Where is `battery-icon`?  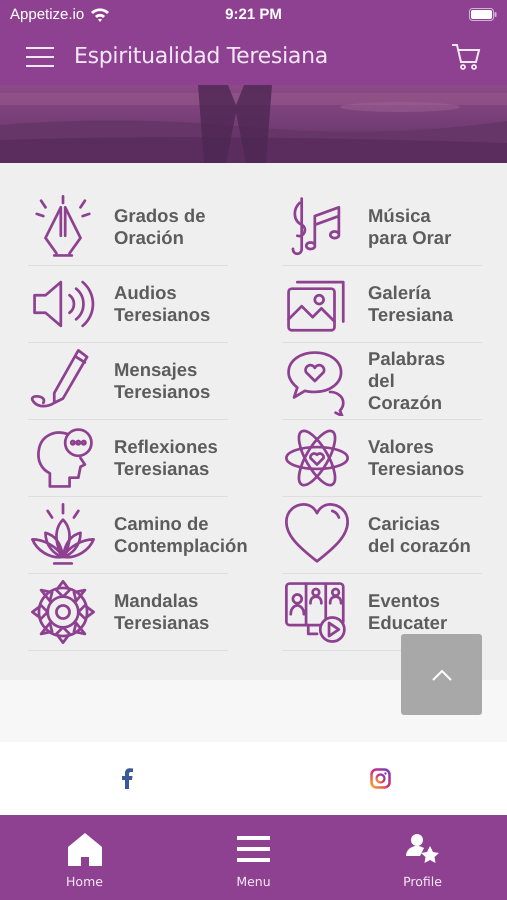
battery-icon is located at coordinates (483, 14).